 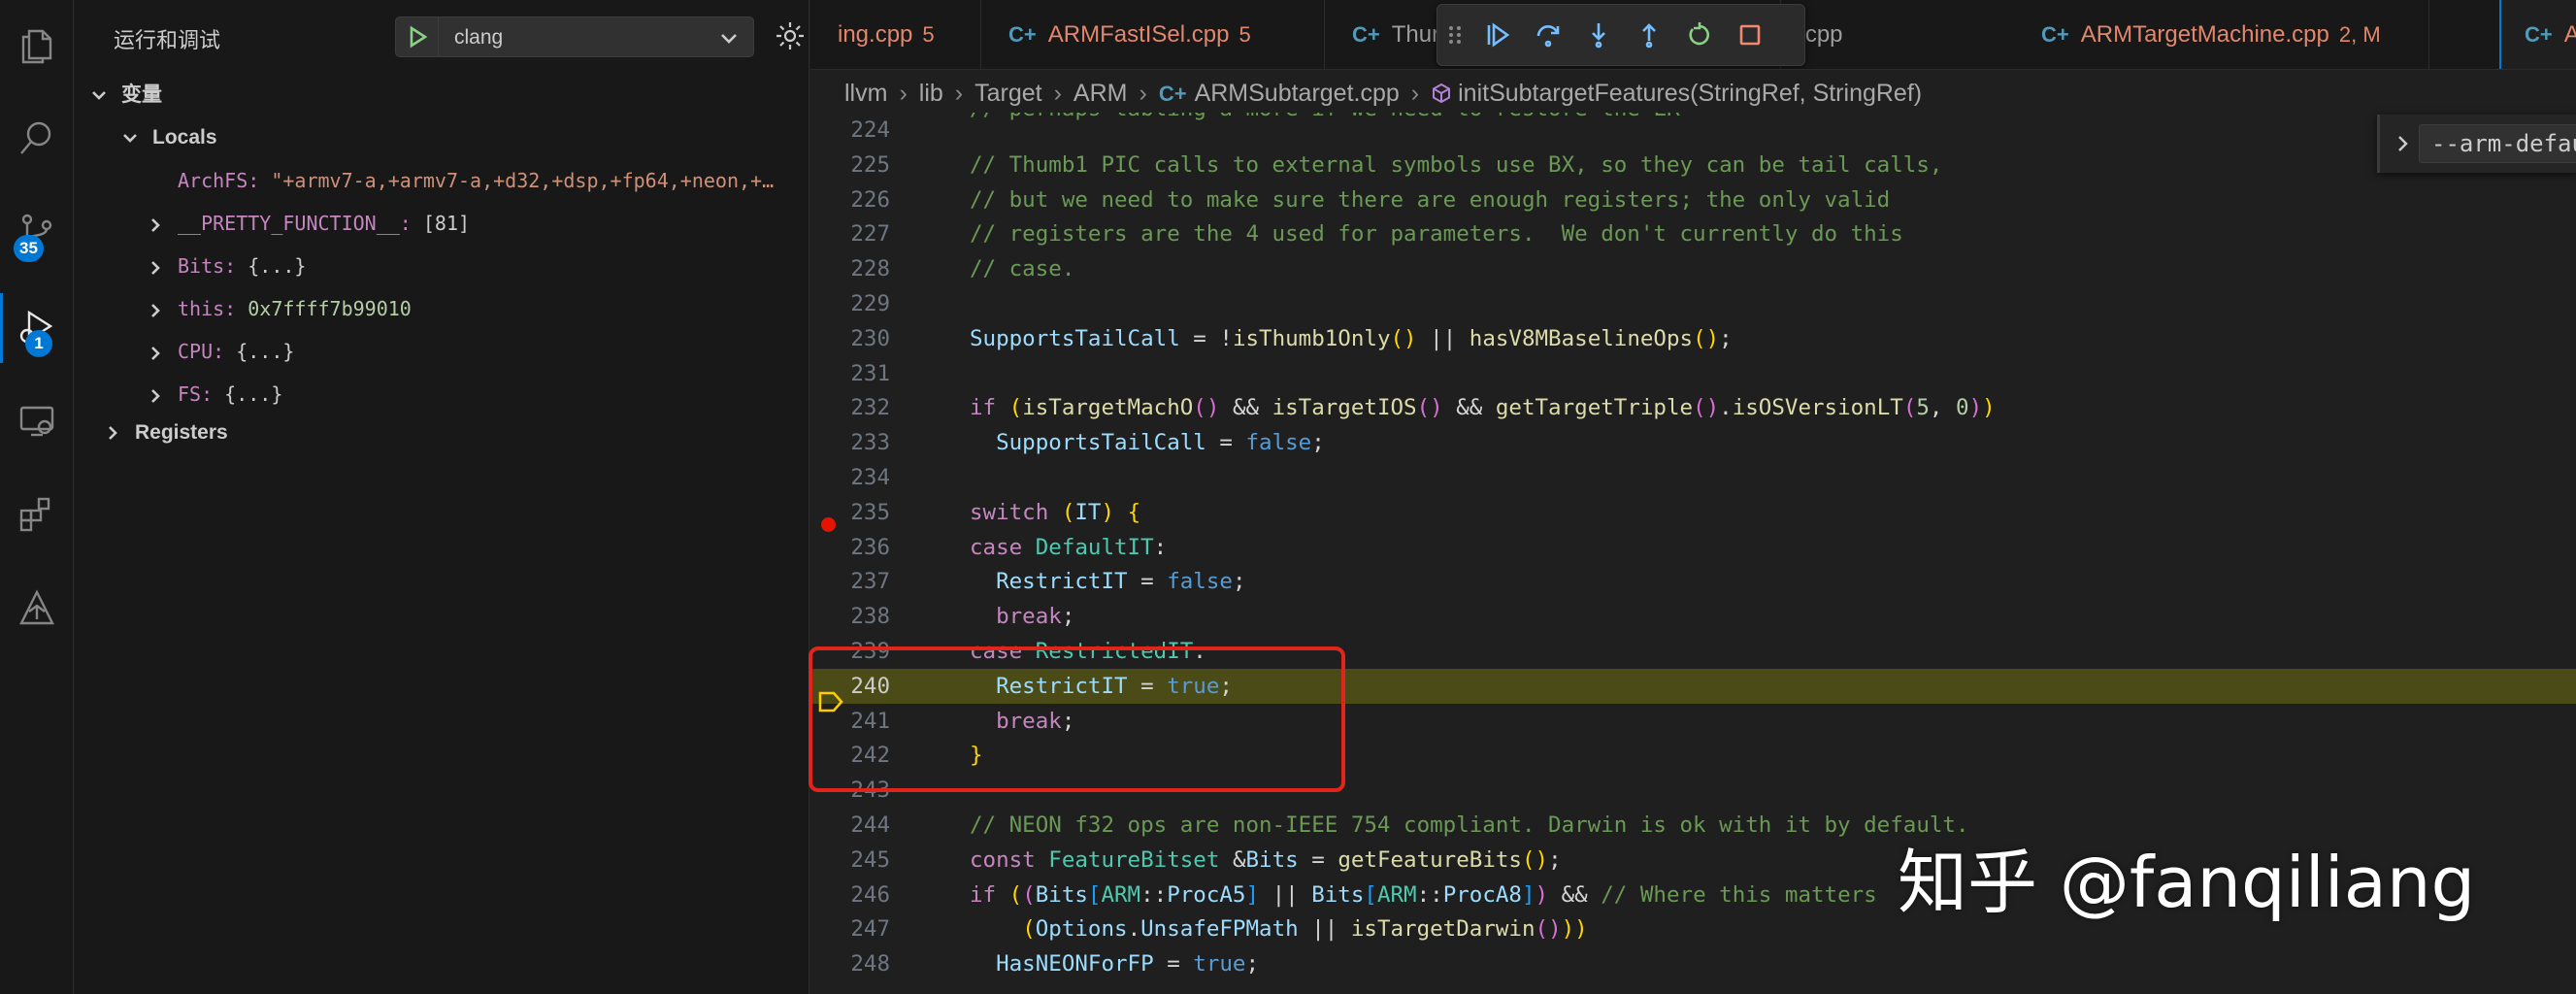 I want to click on source-control-button: 35, so click(x=37, y=233).